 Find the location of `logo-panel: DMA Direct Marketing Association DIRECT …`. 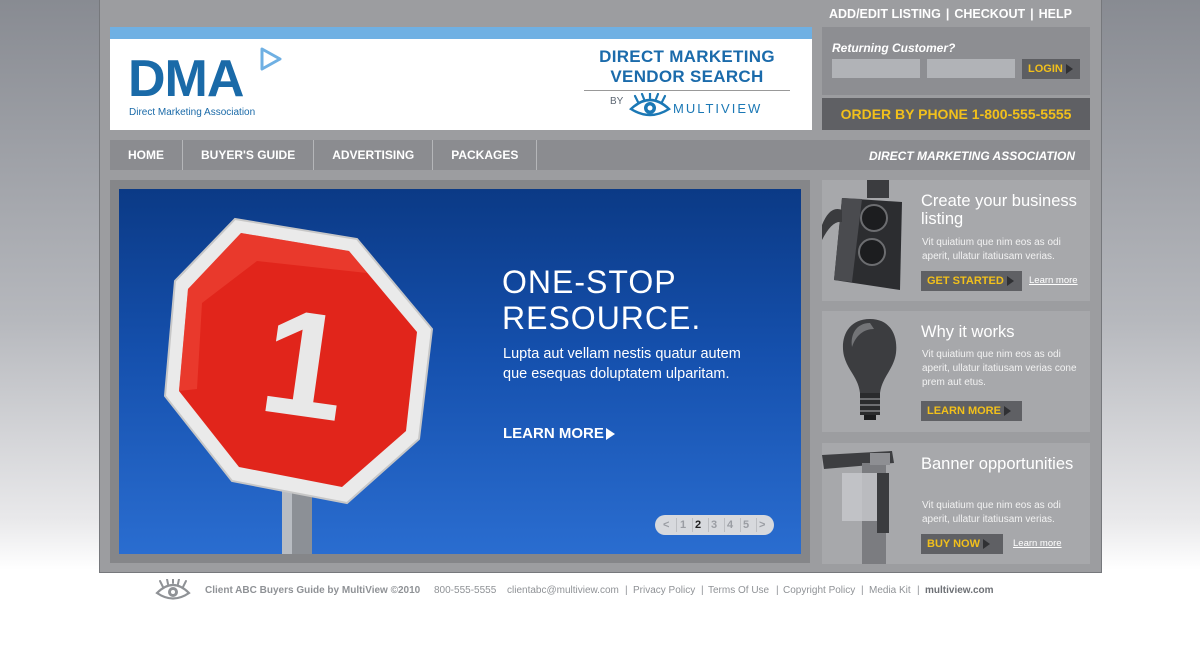

logo-panel: DMA Direct Marketing Association DIRECT … is located at coordinates (461, 78).